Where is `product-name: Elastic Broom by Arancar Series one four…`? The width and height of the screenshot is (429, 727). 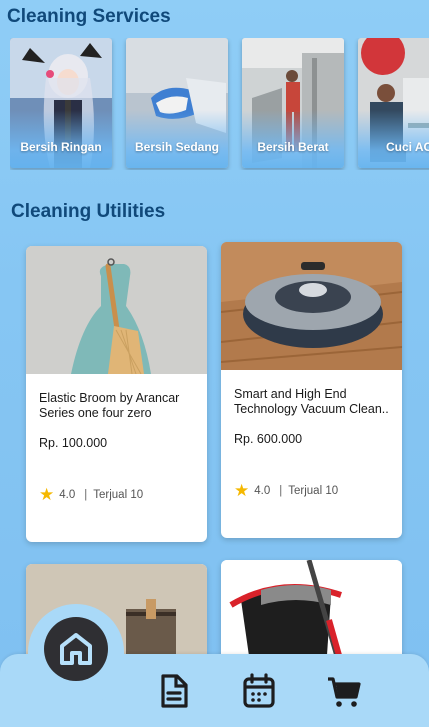
product-name: Elastic Broom by Arancar Series one four… is located at coordinates (109, 405).